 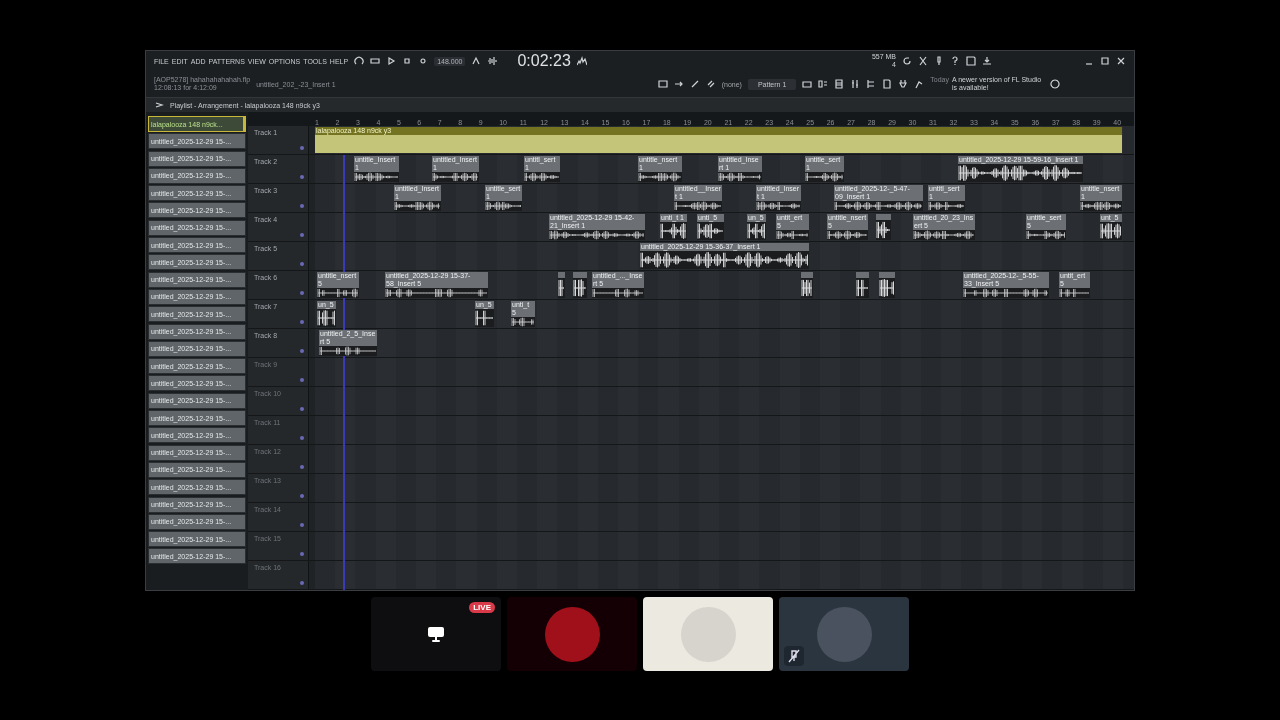 I want to click on close-icon, so click(x=1121, y=61).